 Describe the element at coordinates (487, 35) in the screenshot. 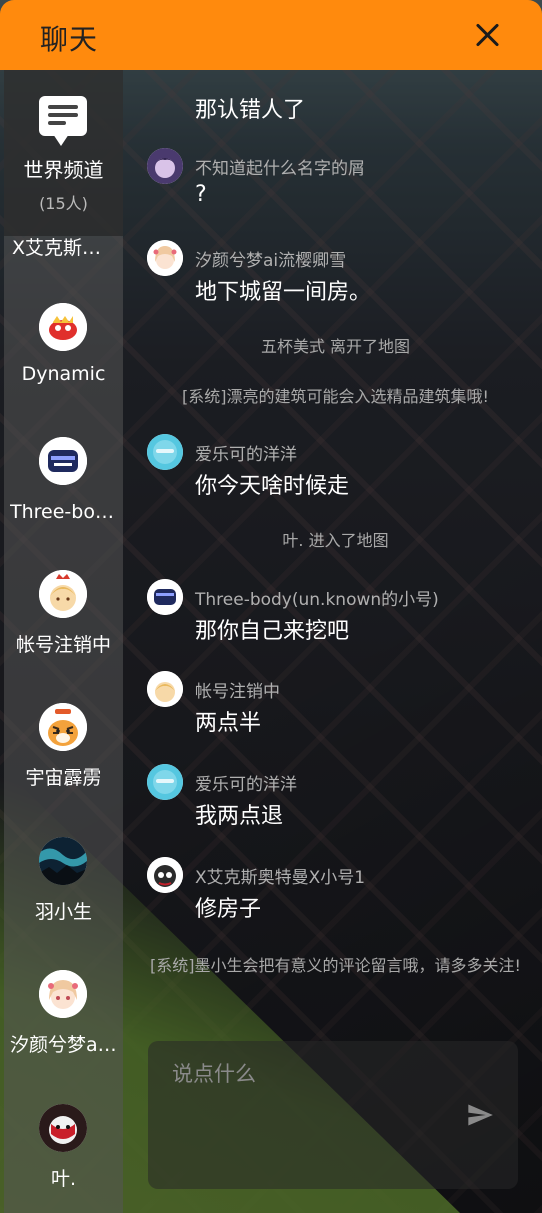

I see `close-icon` at that location.